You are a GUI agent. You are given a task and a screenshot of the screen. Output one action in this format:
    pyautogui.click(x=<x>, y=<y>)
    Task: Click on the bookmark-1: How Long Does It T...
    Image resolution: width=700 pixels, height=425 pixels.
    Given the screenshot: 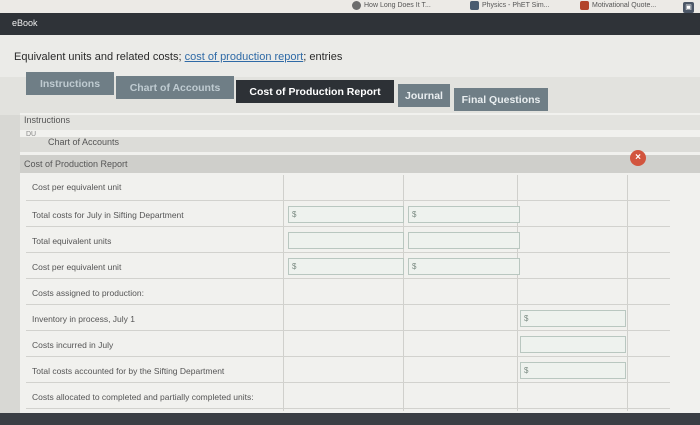 What is the action you would take?
    pyautogui.click(x=391, y=5)
    